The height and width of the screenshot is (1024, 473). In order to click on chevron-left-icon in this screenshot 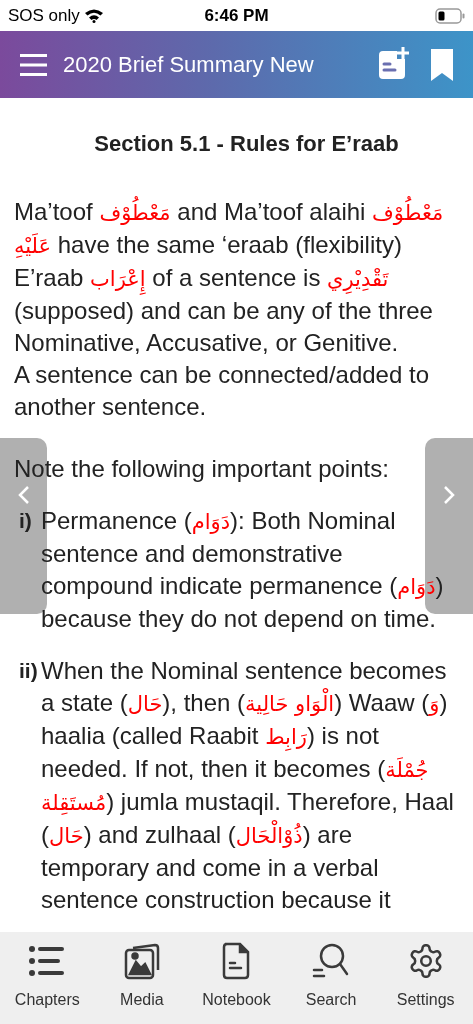, I will do `click(23, 495)`.